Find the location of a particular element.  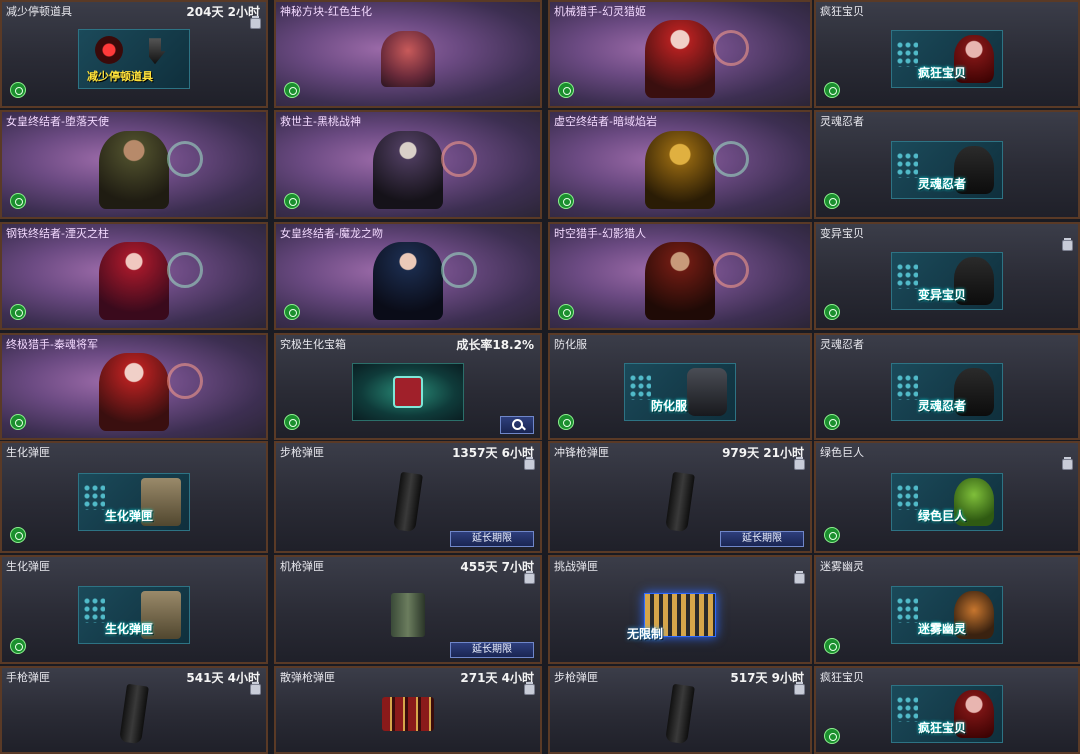

item-card: 挑战弹匣 无限制 is located at coordinates (680, 609).